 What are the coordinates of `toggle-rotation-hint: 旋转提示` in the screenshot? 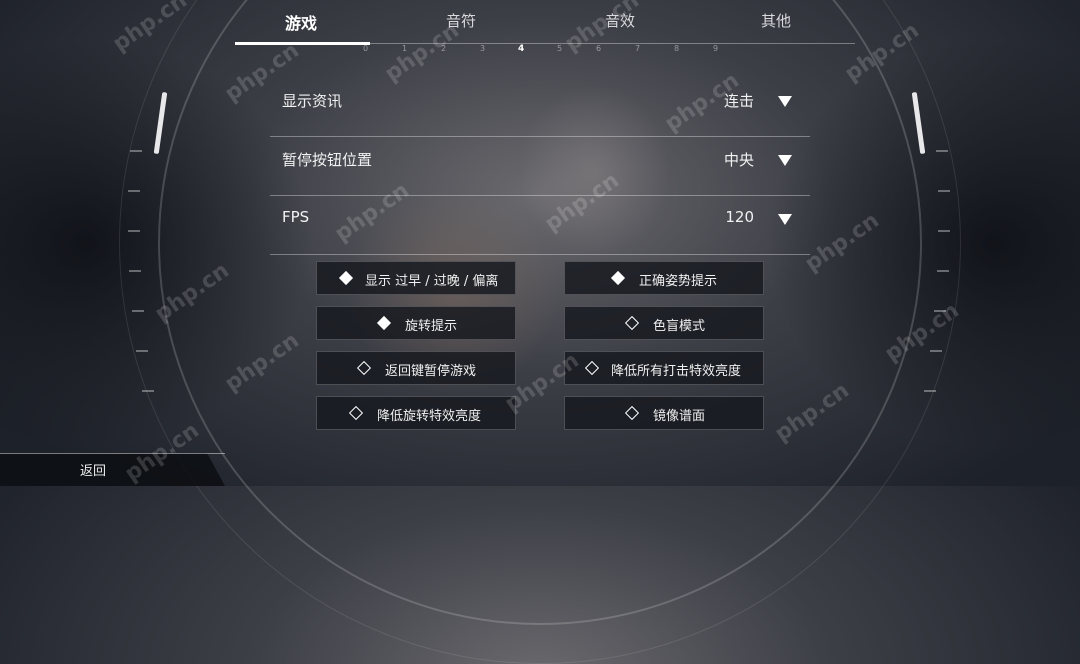 It's located at (416, 323).